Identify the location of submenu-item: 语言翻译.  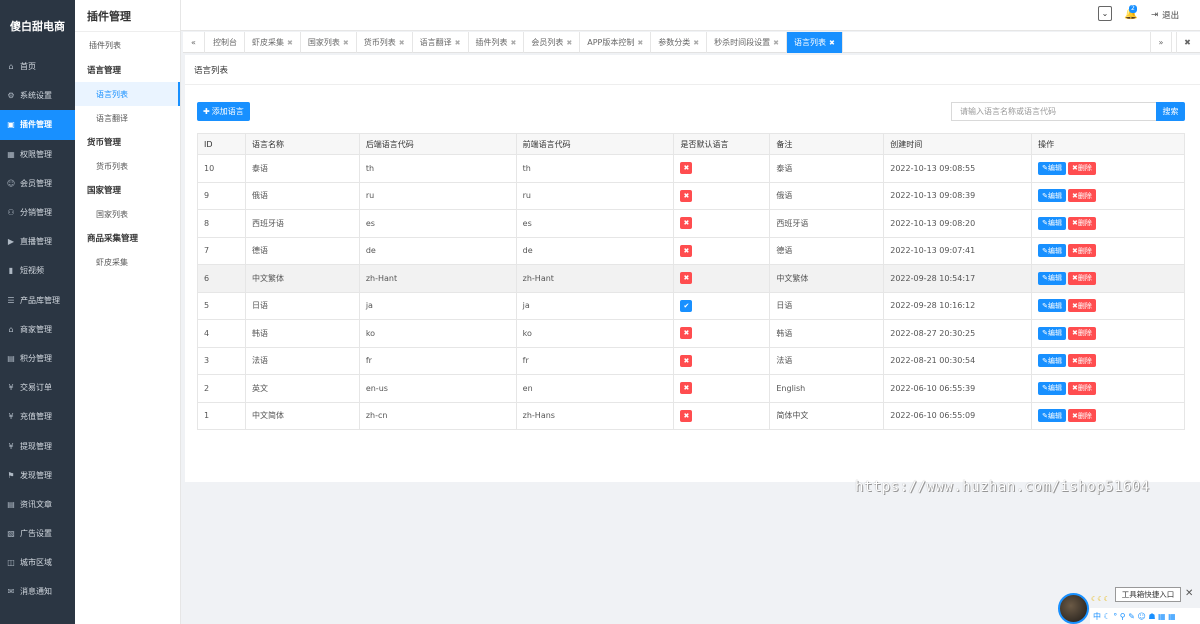
(127, 118).